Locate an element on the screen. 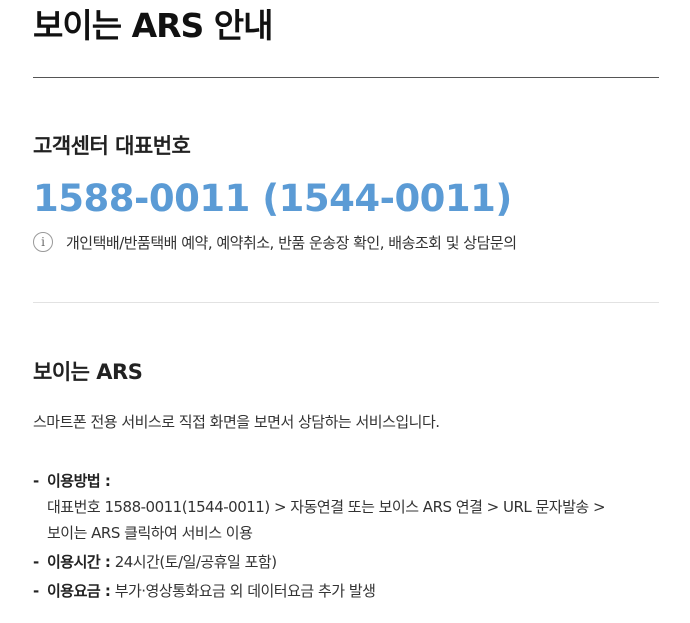 This screenshot has width=690, height=623. usage-fee-item: - 이용요금 : 부가·영상통화요금 외 데이터요금 추가 발생 is located at coordinates (348, 591).